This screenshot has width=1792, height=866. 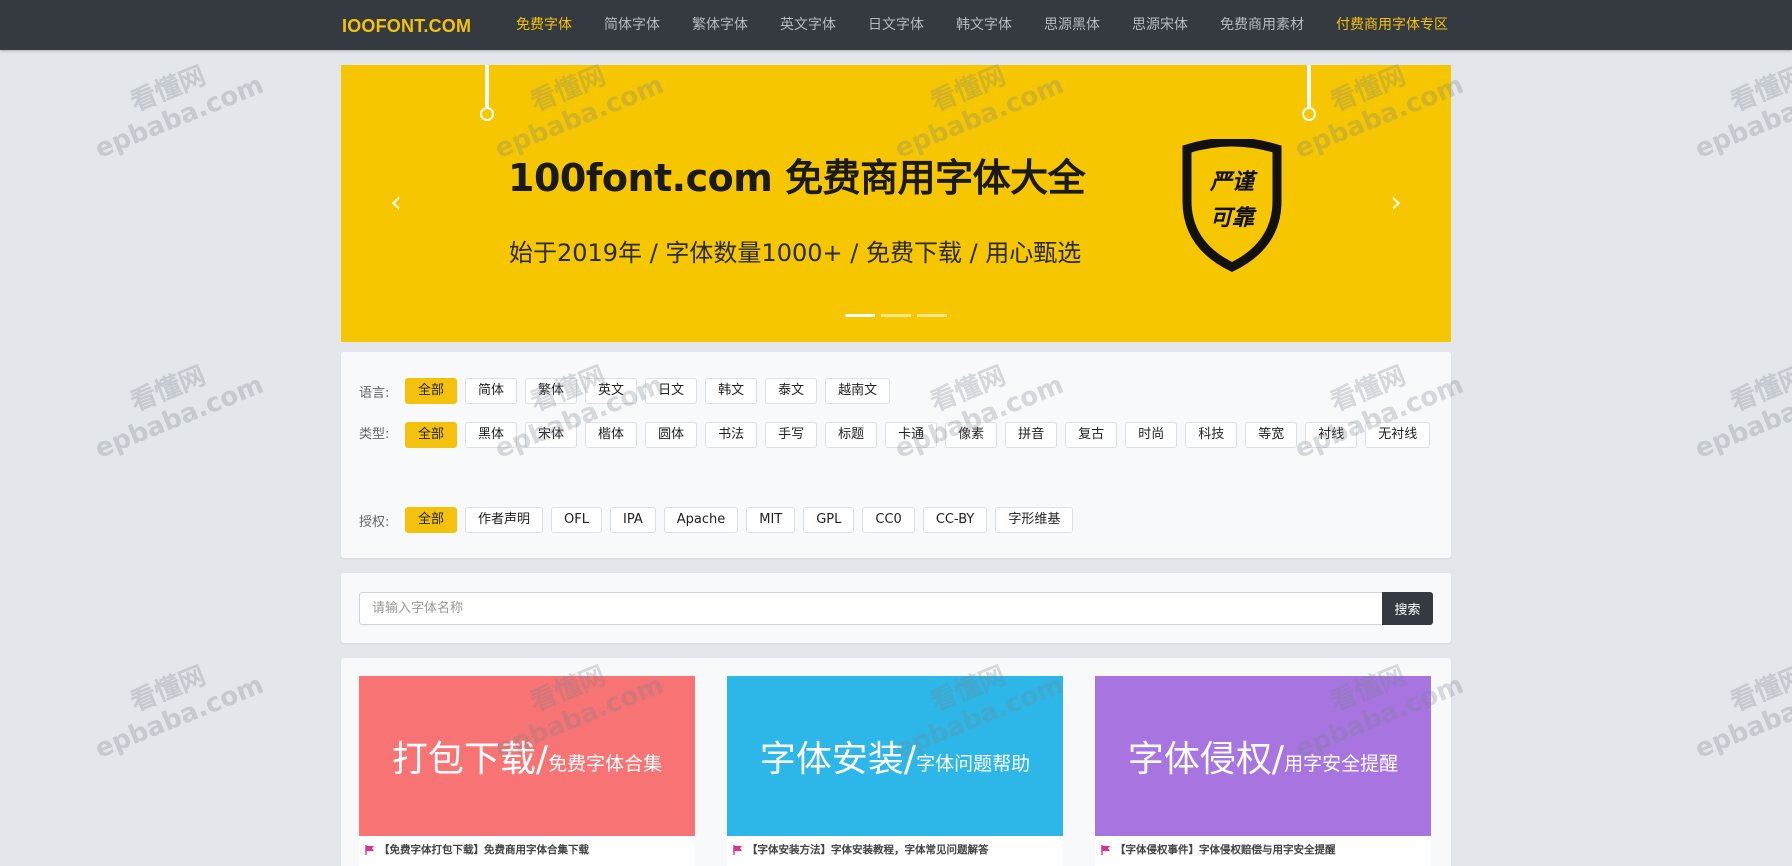 What do you see at coordinates (544, 25) in the screenshot?
I see `nav-link-free-fonts: 免费字体` at bounding box center [544, 25].